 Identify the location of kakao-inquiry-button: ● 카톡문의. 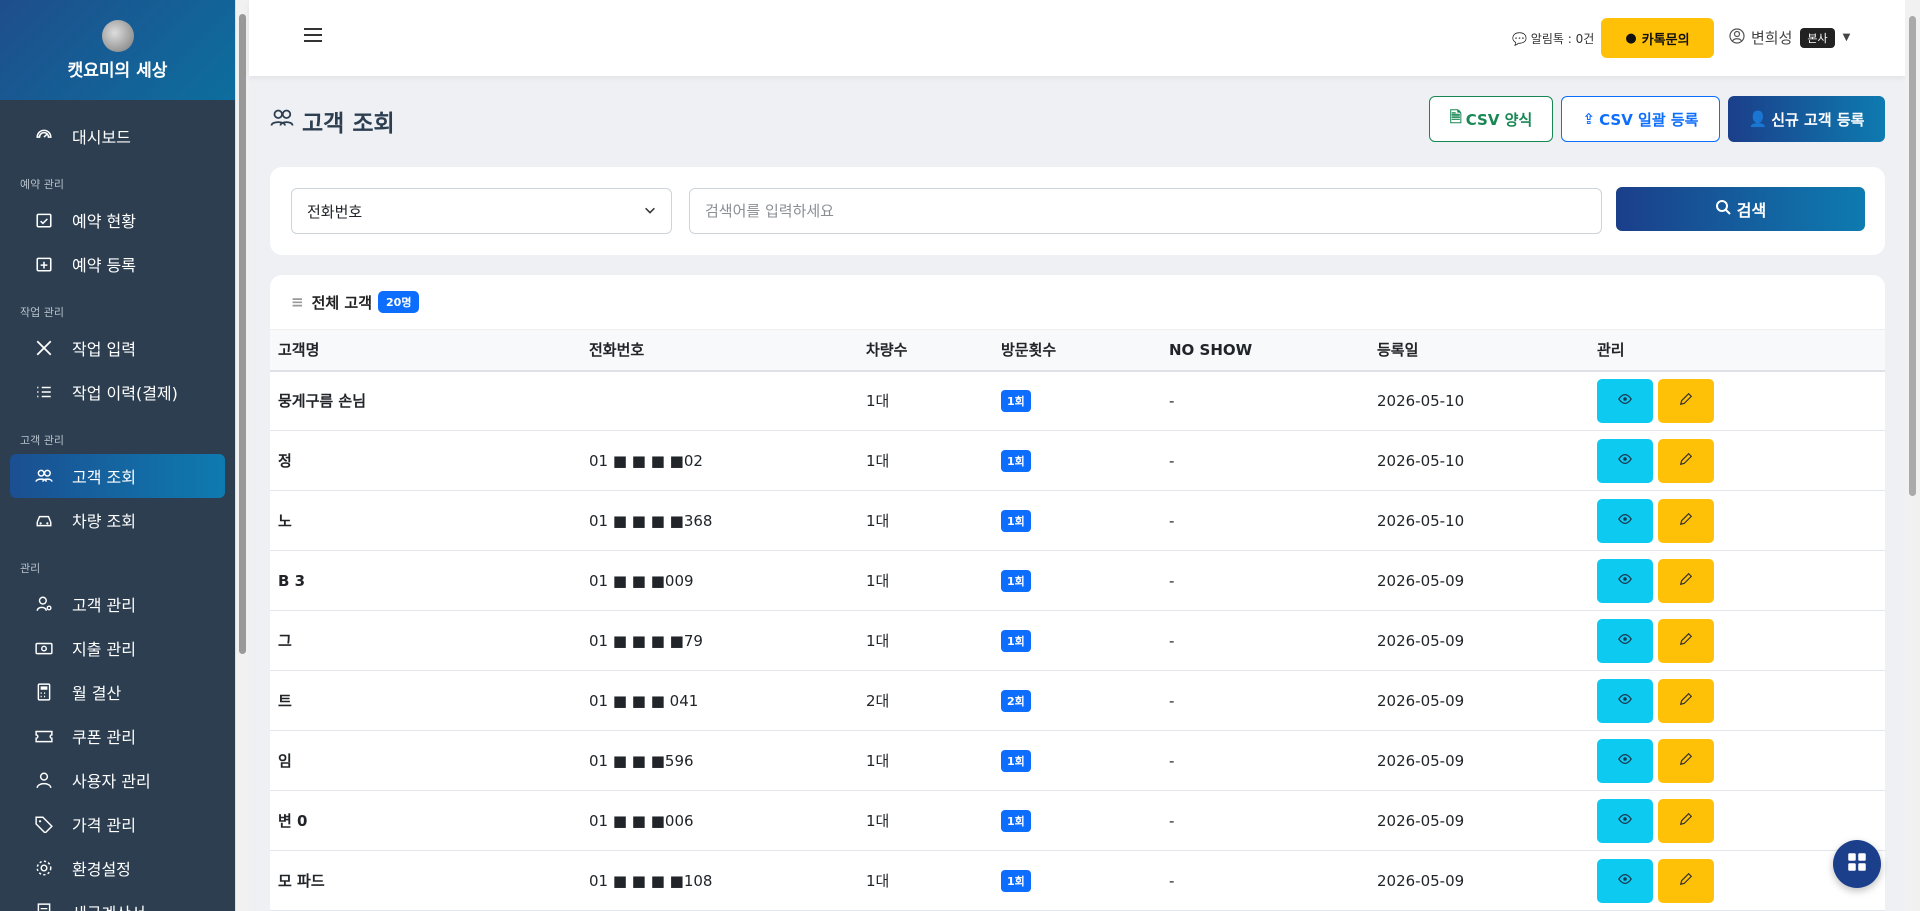
(1657, 38).